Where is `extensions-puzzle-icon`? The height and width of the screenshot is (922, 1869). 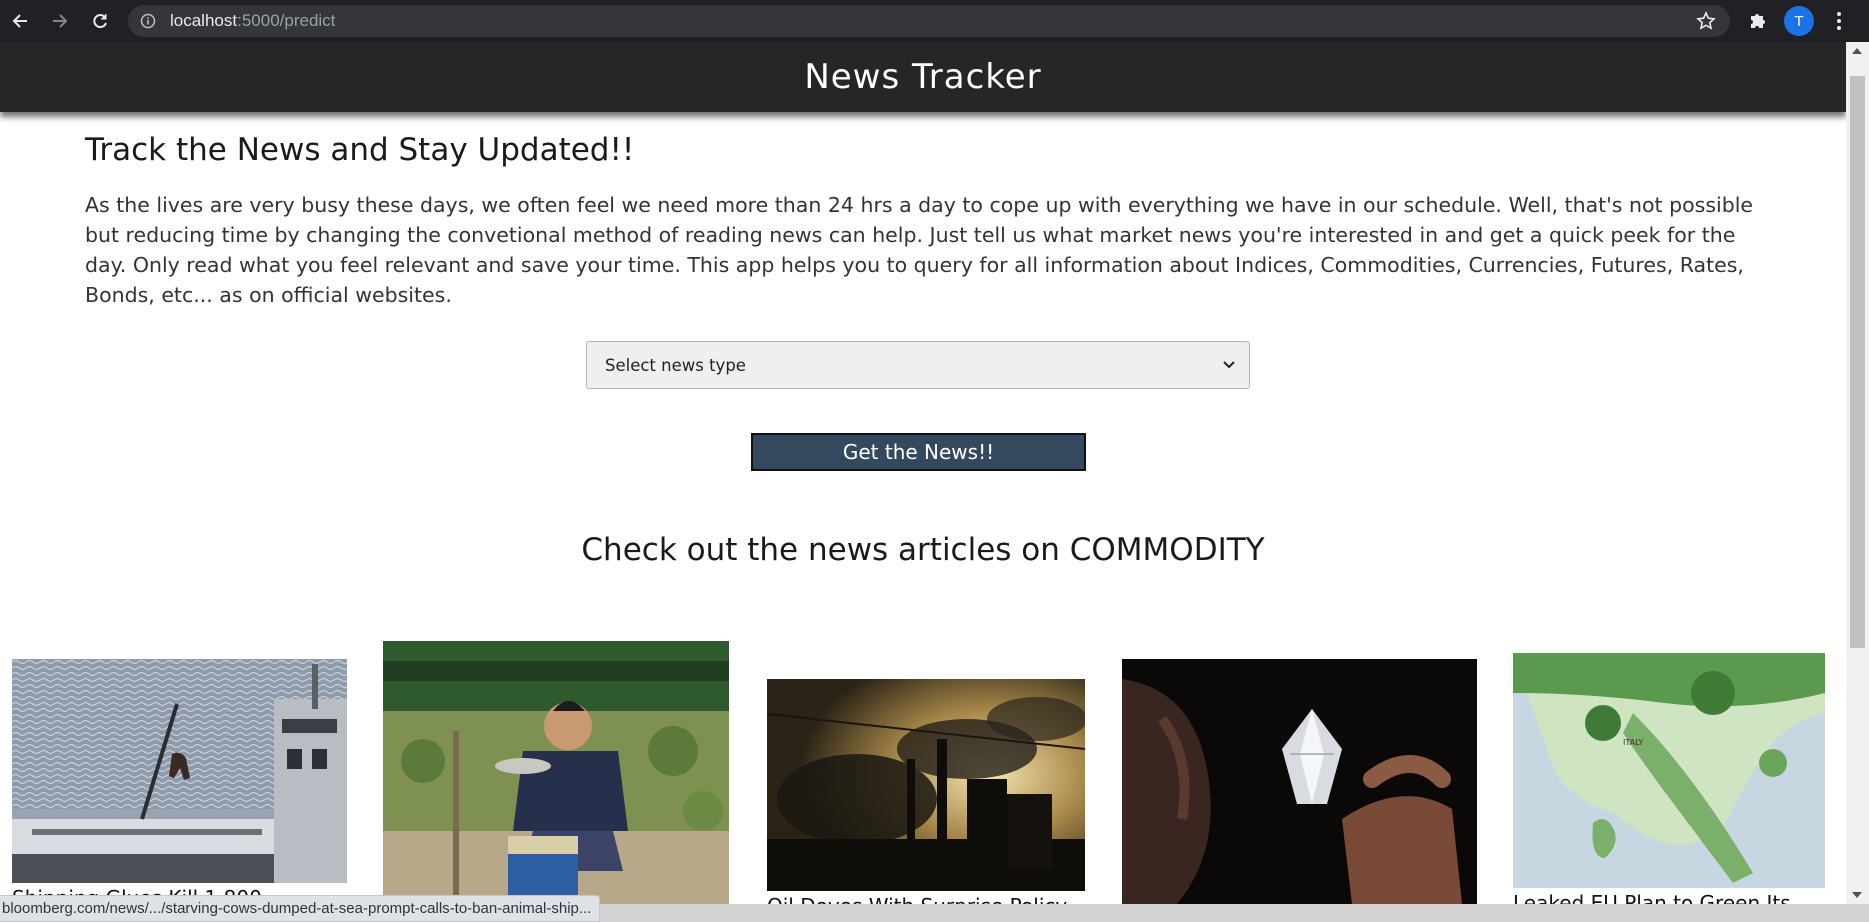 extensions-puzzle-icon is located at coordinates (1758, 20).